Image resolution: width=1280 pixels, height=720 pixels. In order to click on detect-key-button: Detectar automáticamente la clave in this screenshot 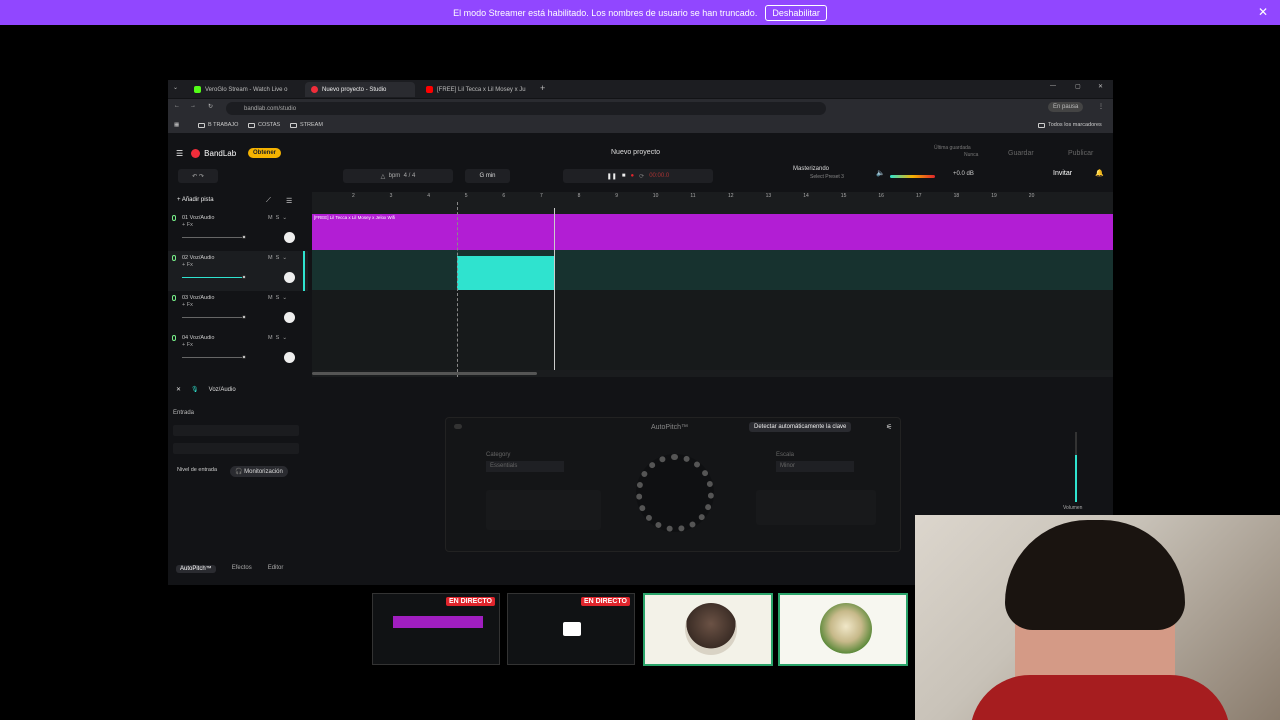, I will do `click(800, 427)`.